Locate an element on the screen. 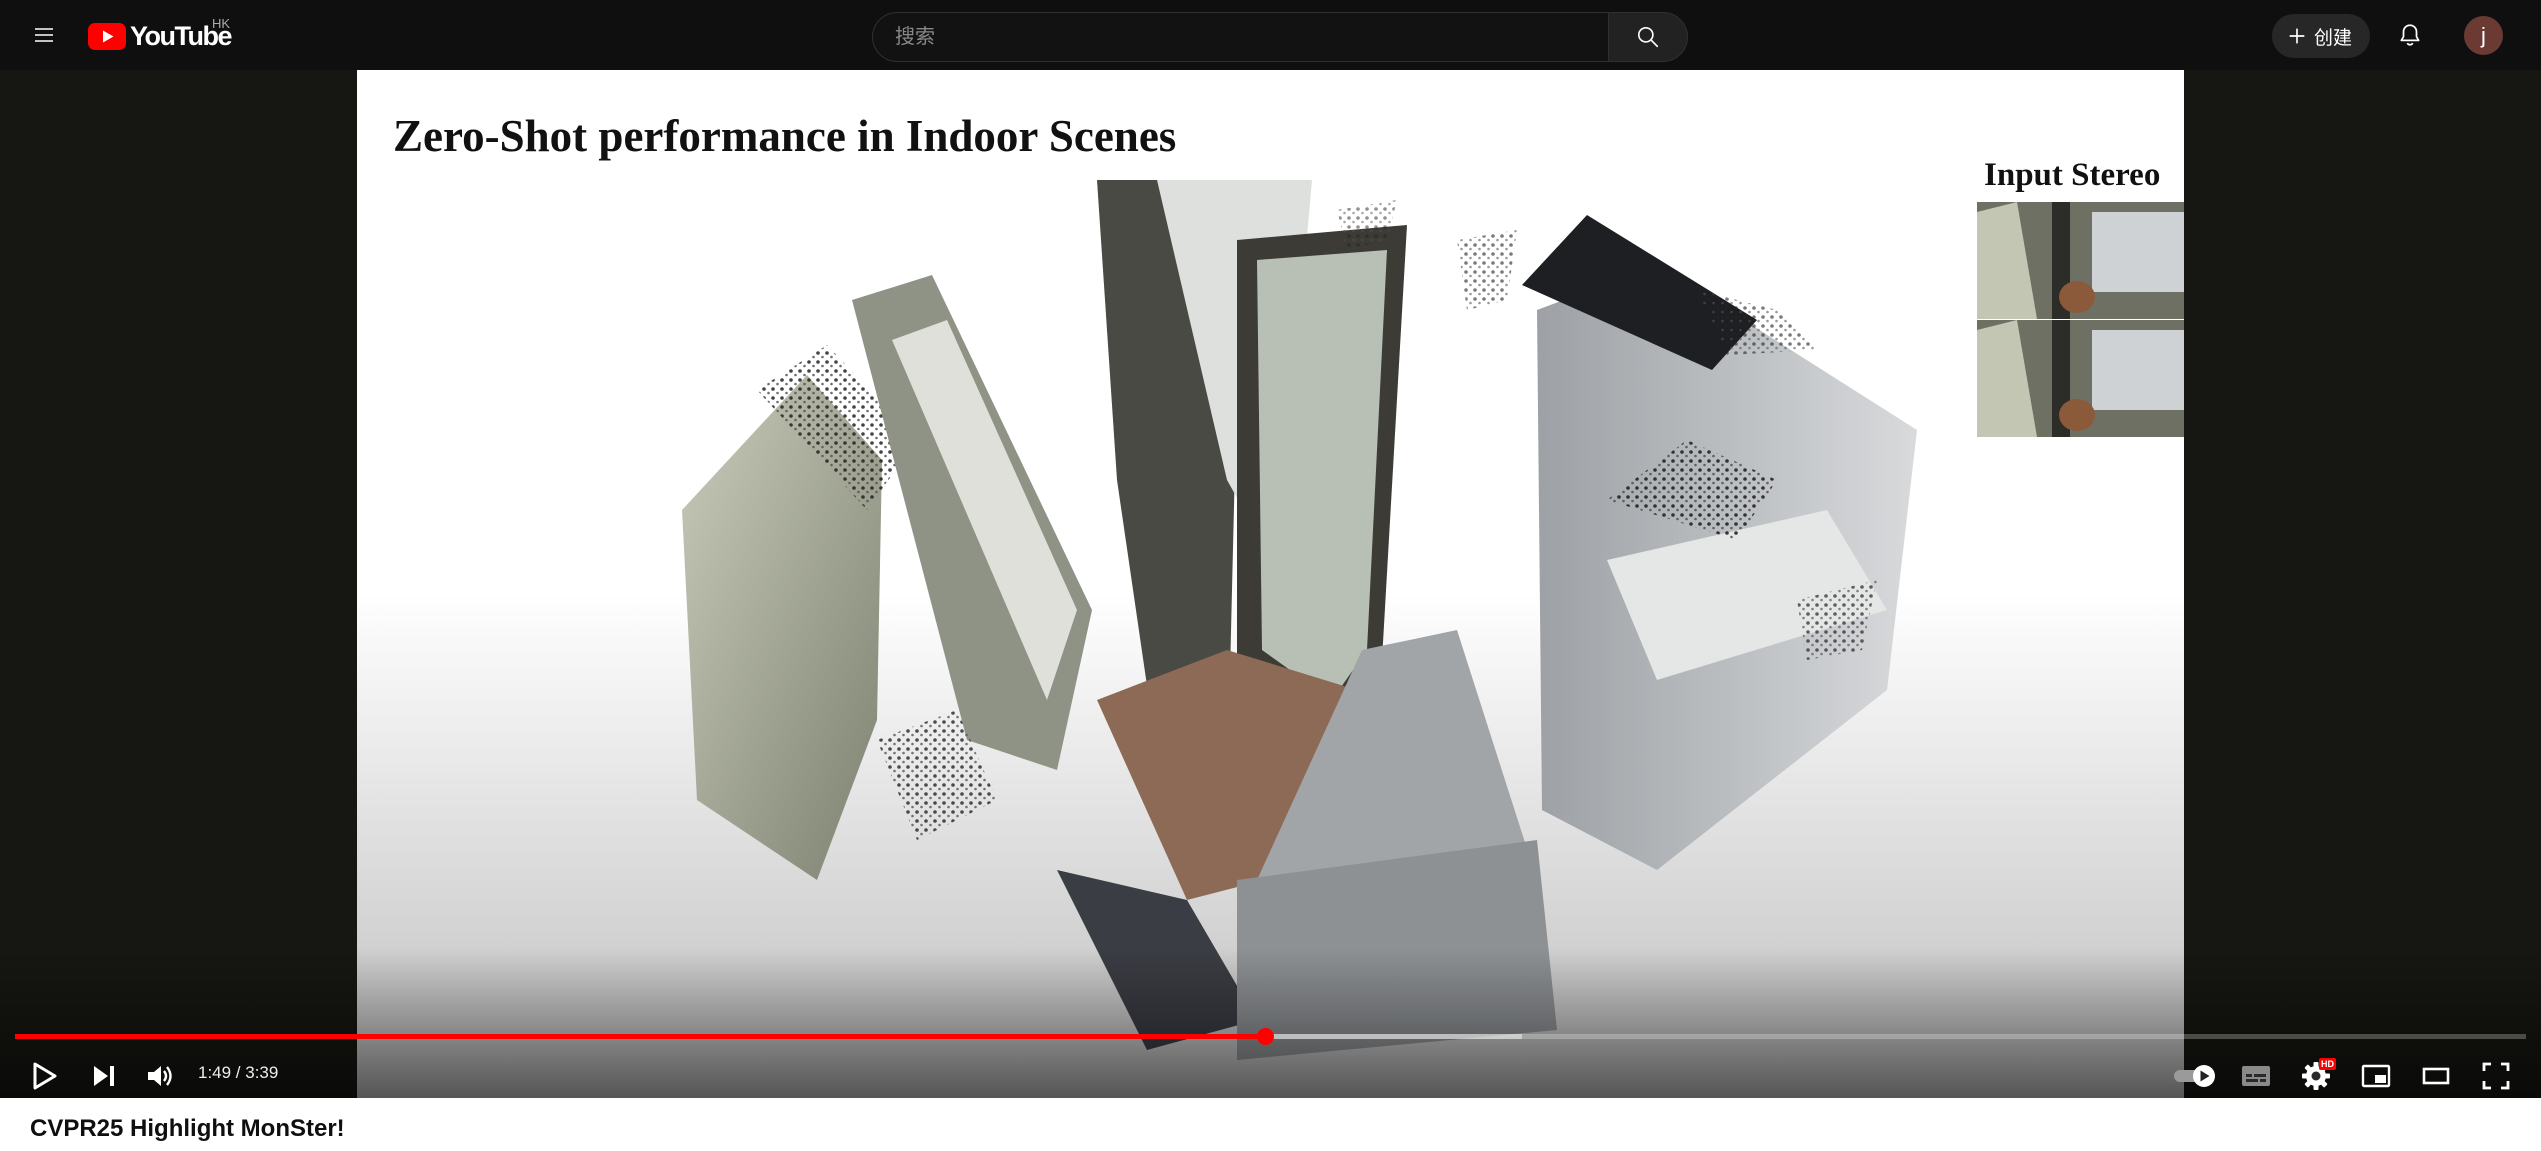  play-button is located at coordinates (44, 1075).